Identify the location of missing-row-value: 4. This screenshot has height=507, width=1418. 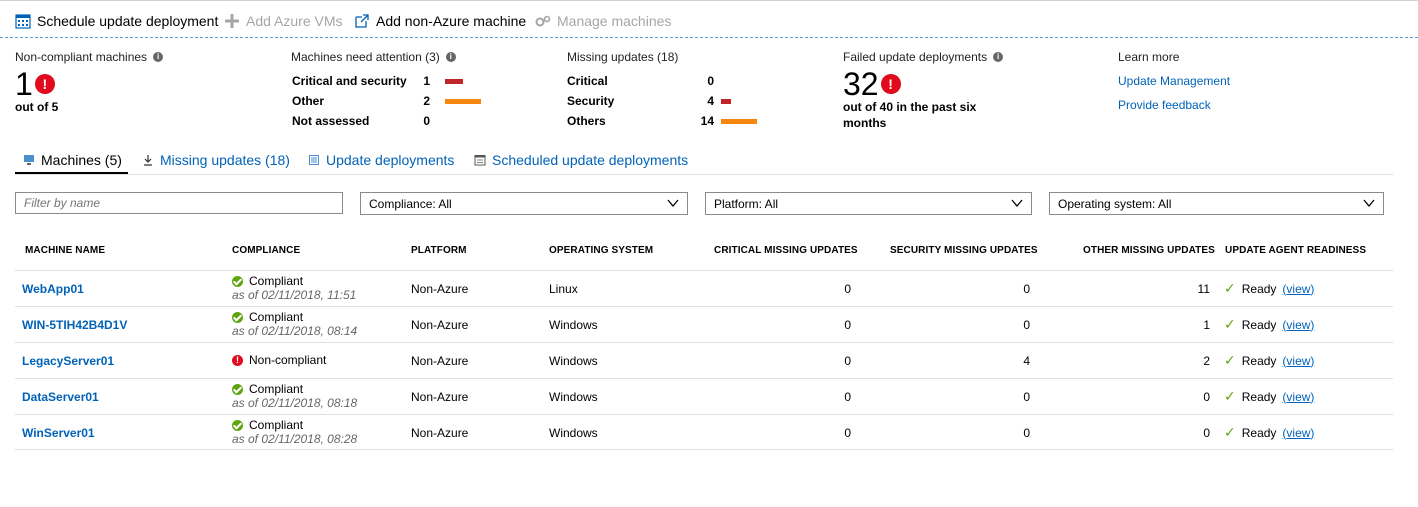
(710, 101).